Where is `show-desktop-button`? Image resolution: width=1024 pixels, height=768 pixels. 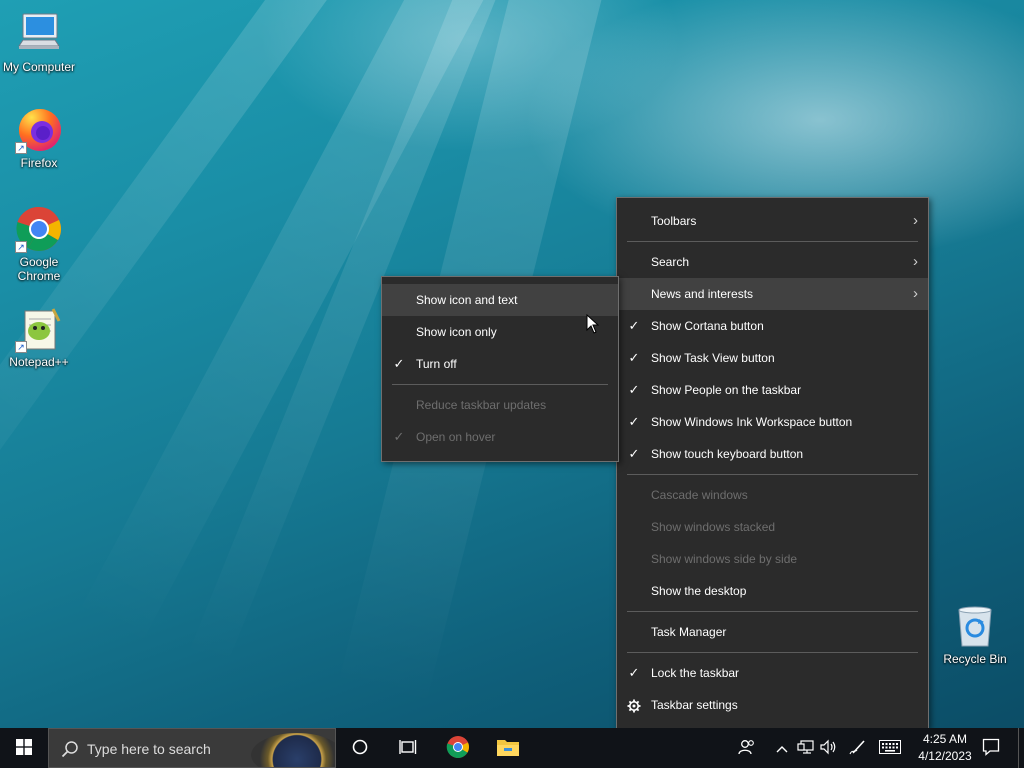 show-desktop-button is located at coordinates (1021, 748).